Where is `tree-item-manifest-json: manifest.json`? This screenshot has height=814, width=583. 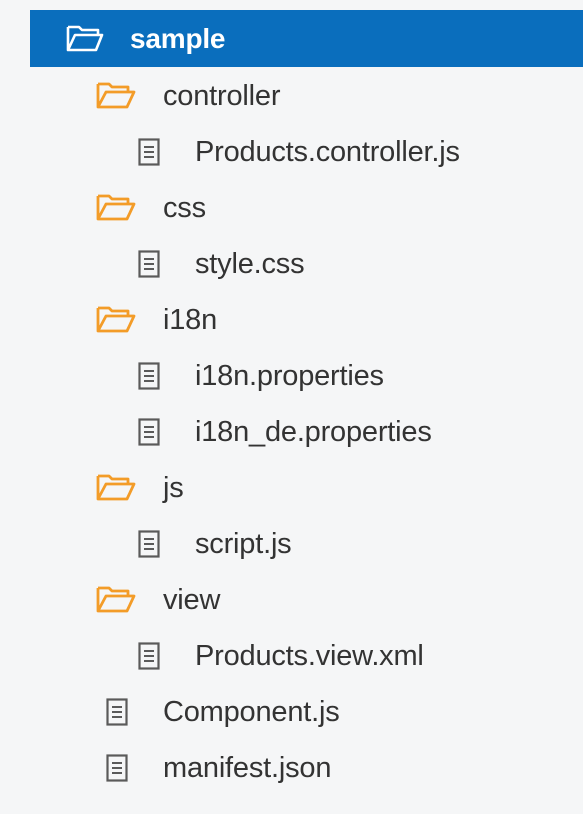
tree-item-manifest-json: manifest.json is located at coordinates (291, 768).